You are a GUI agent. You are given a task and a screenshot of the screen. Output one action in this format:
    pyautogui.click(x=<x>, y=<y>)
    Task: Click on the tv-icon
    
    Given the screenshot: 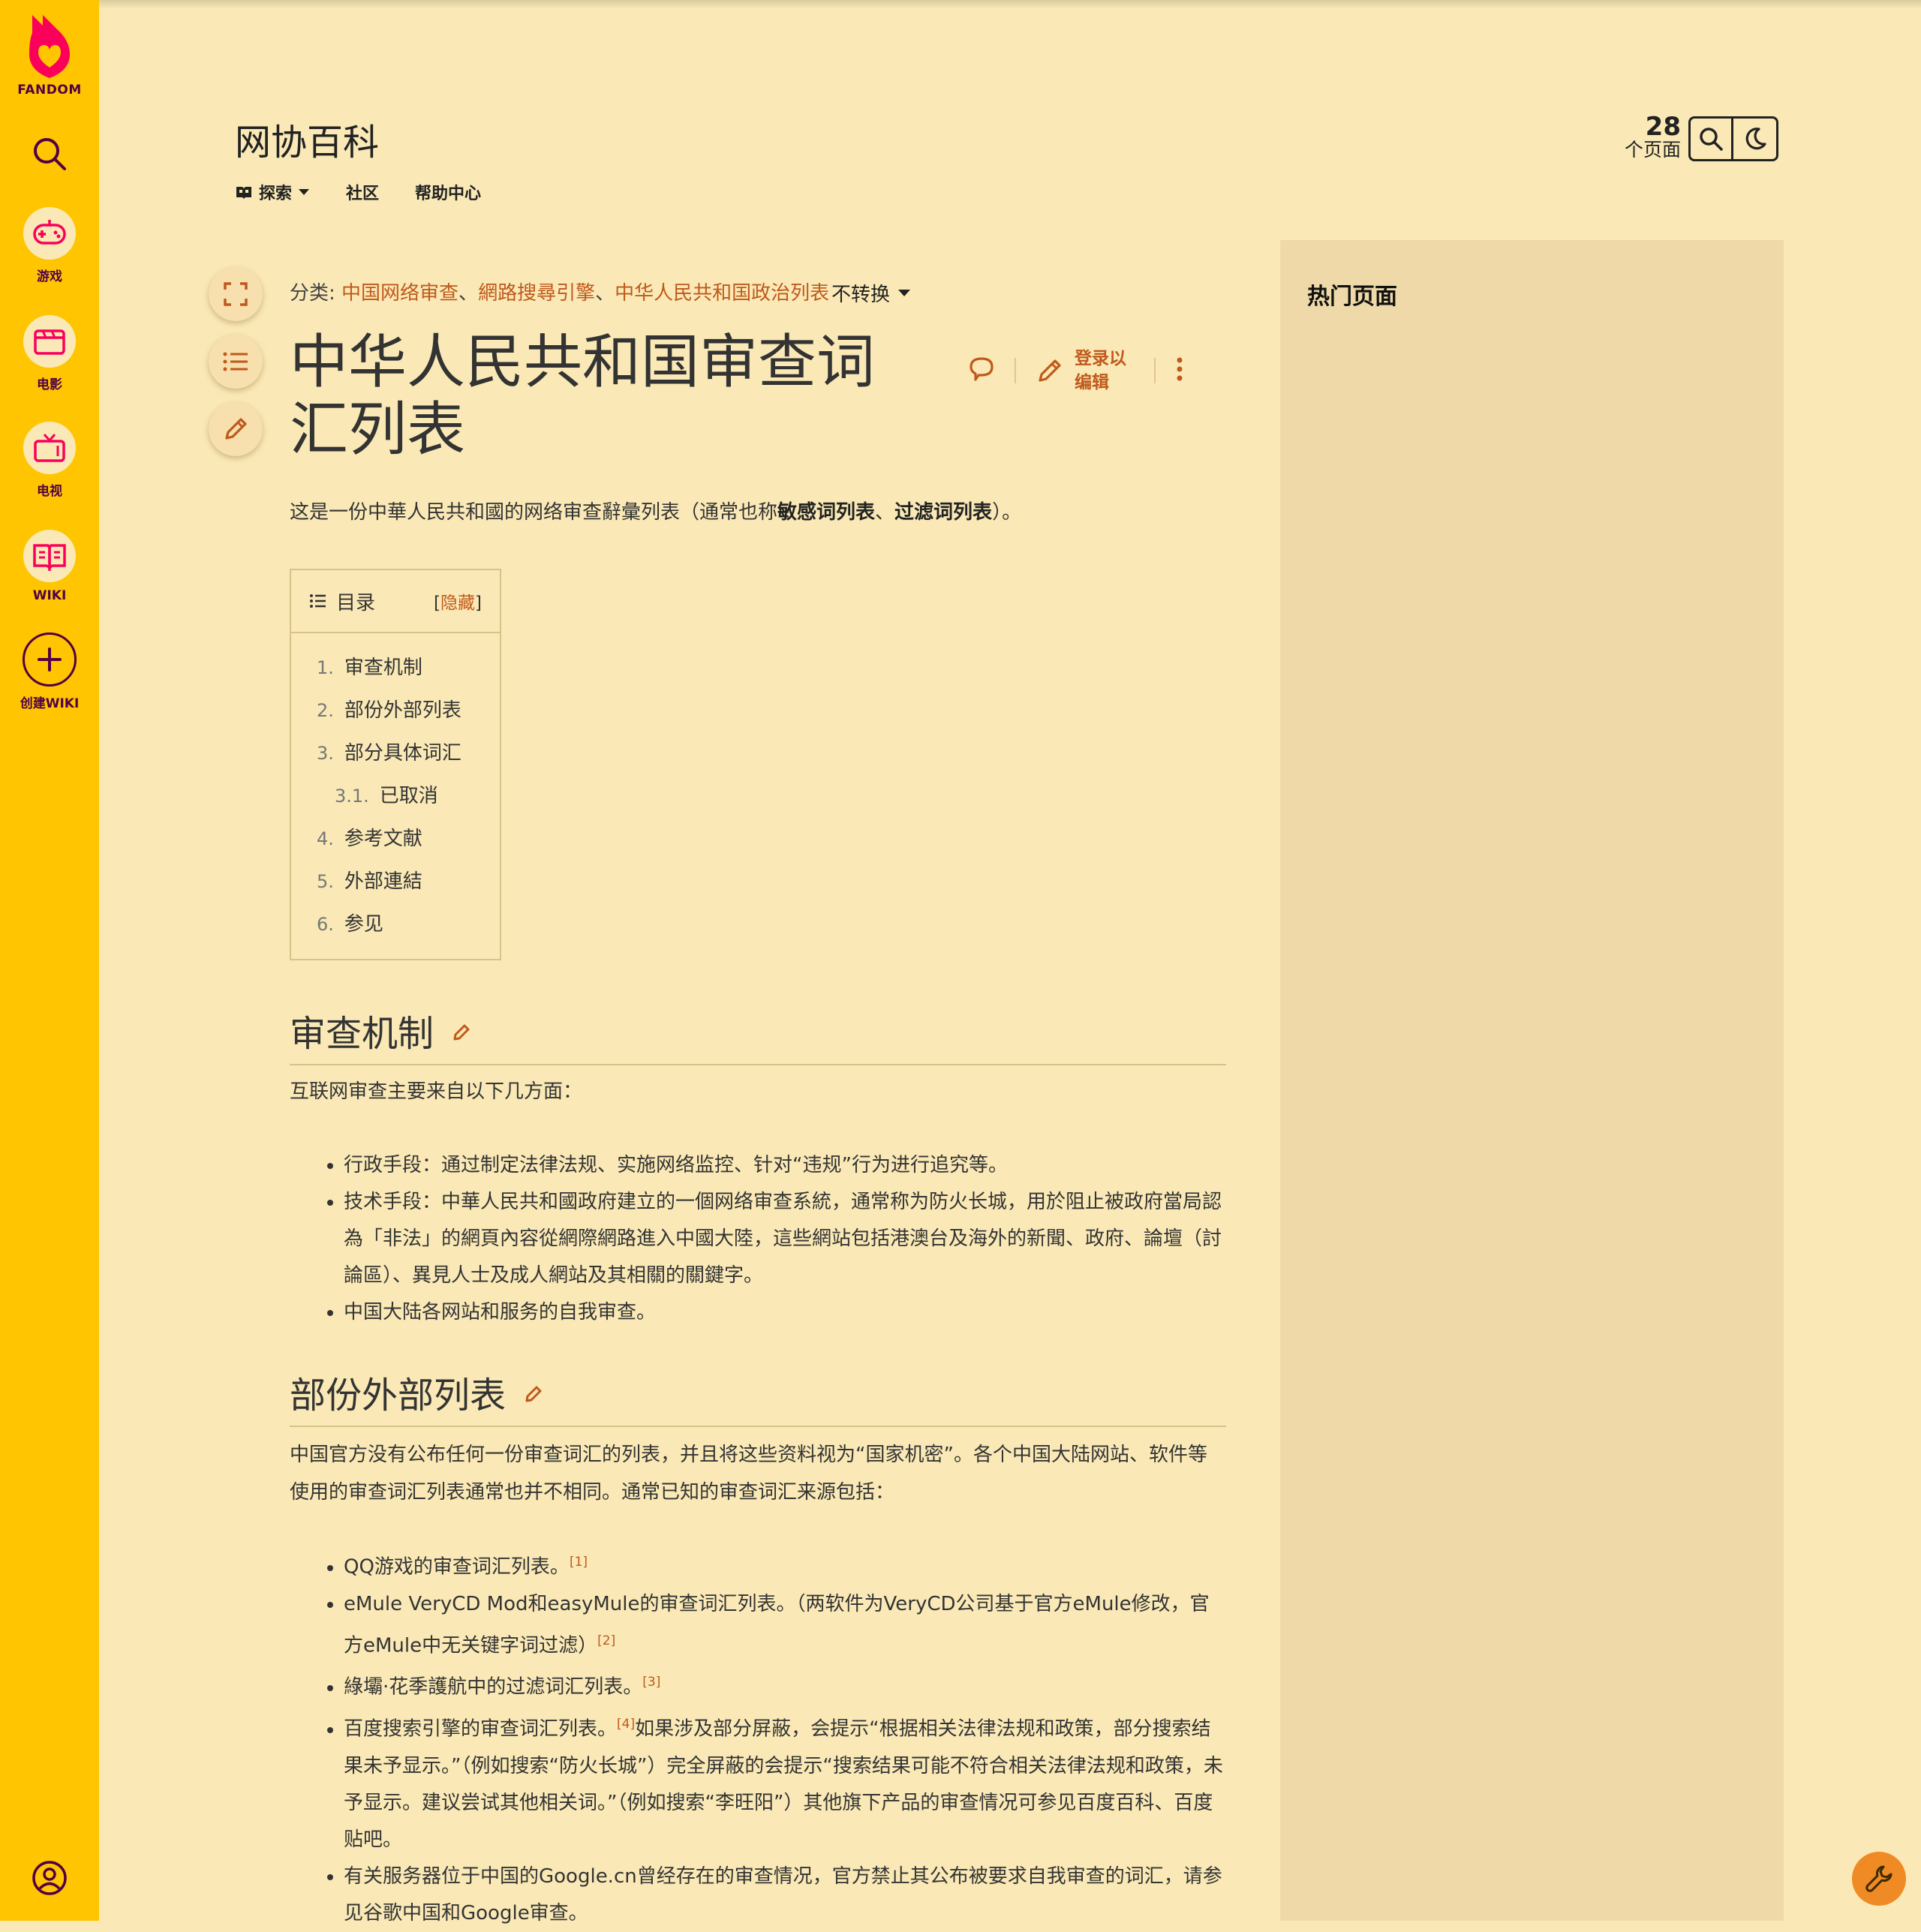 What is the action you would take?
    pyautogui.click(x=49, y=448)
    